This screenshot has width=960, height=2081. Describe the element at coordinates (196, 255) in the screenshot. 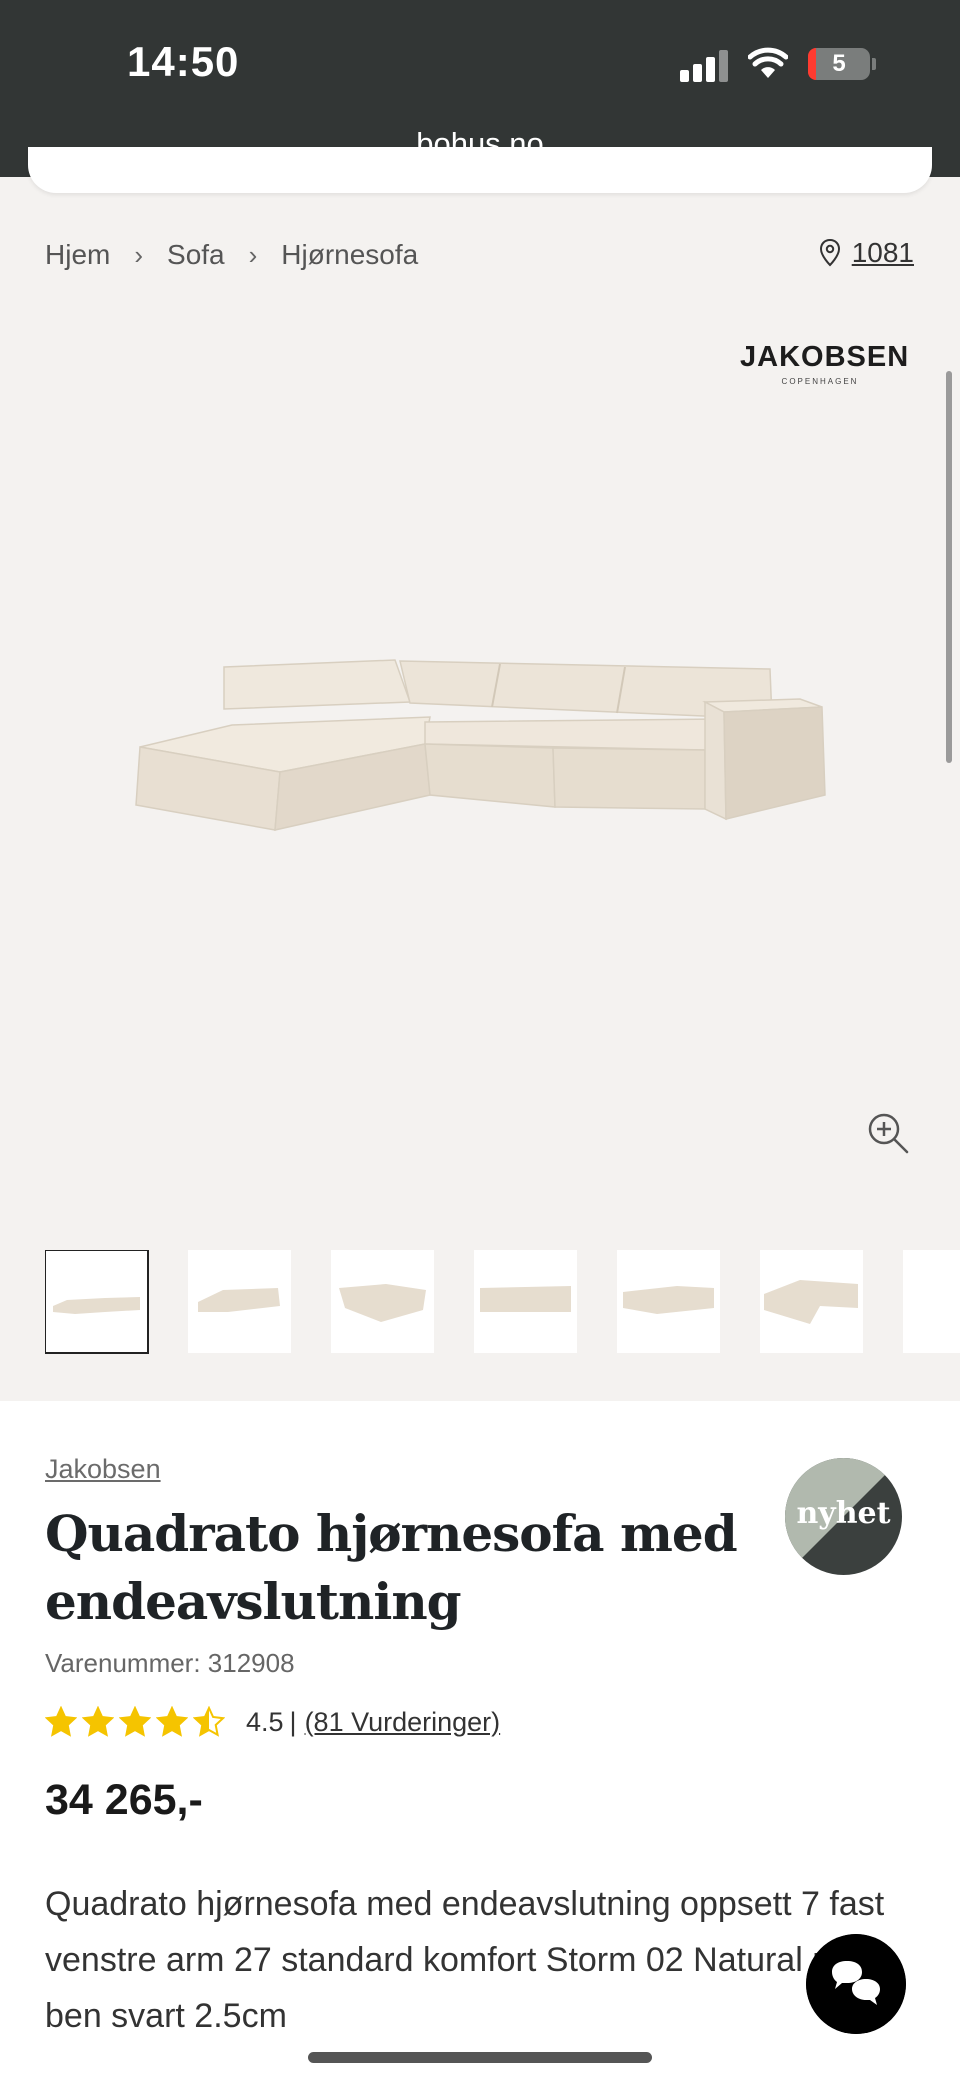

I see `breadcrumb-sofa: Sofa` at that location.